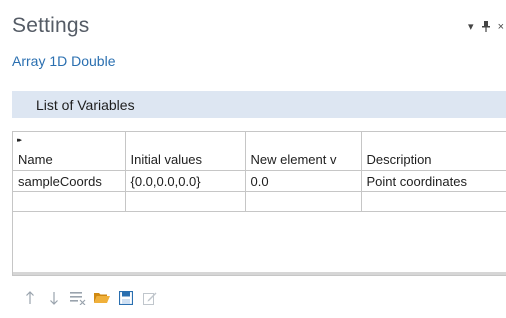  I want to click on edit-icon, so click(150, 298).